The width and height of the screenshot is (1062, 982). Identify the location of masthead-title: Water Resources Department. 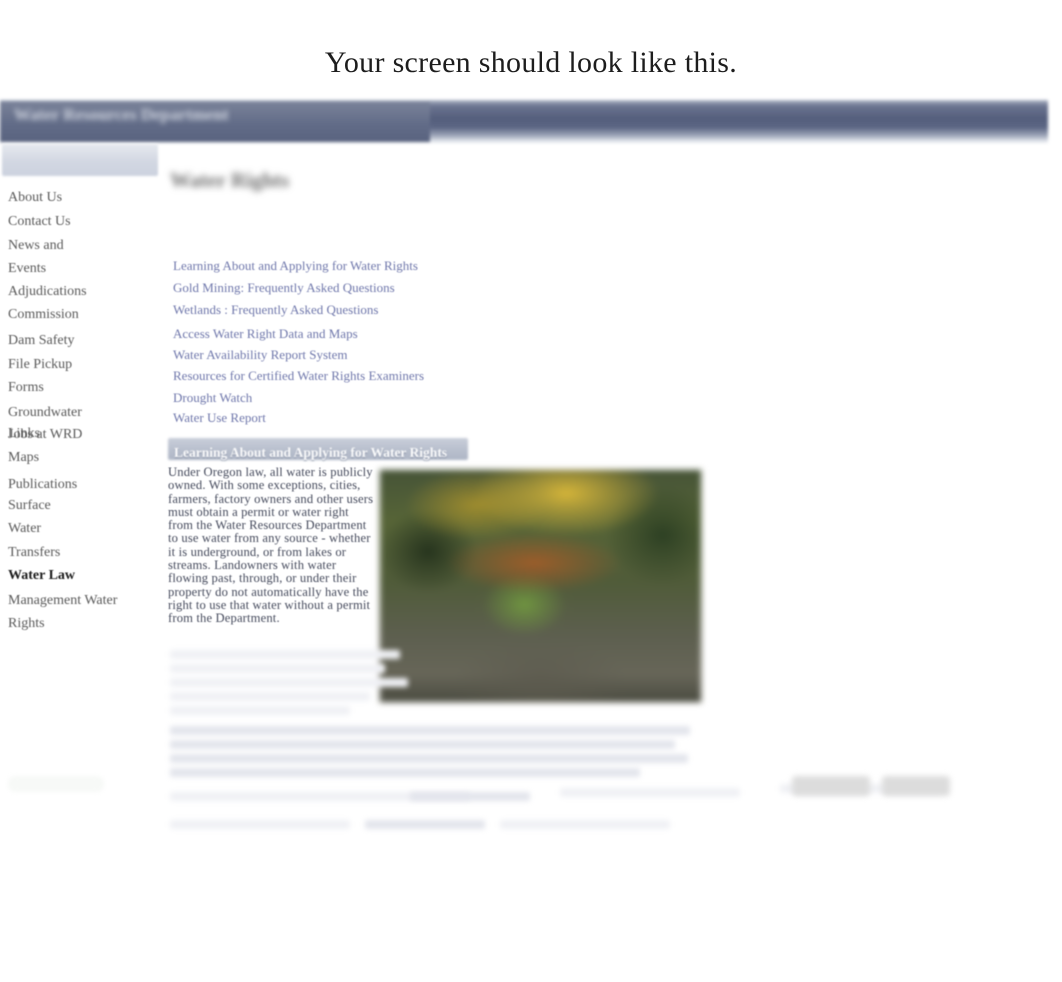
(121, 114).